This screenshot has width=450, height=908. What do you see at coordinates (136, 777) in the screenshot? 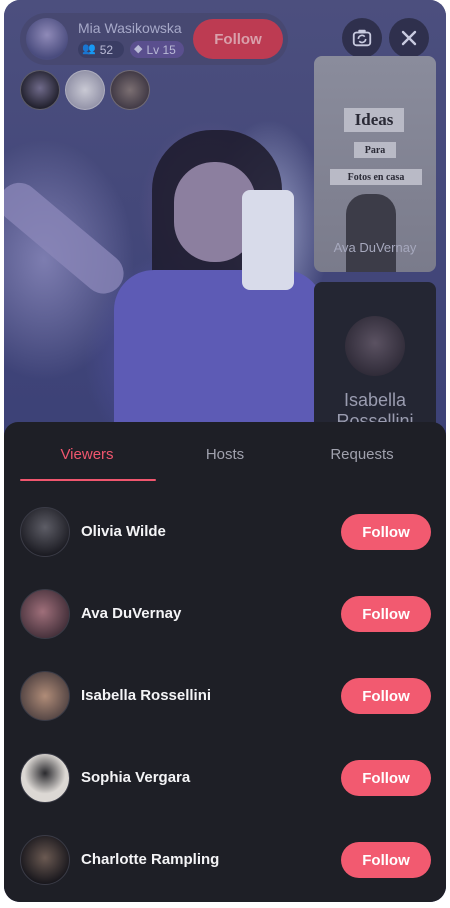
I see `viewer-name: Sophia Vergara` at bounding box center [136, 777].